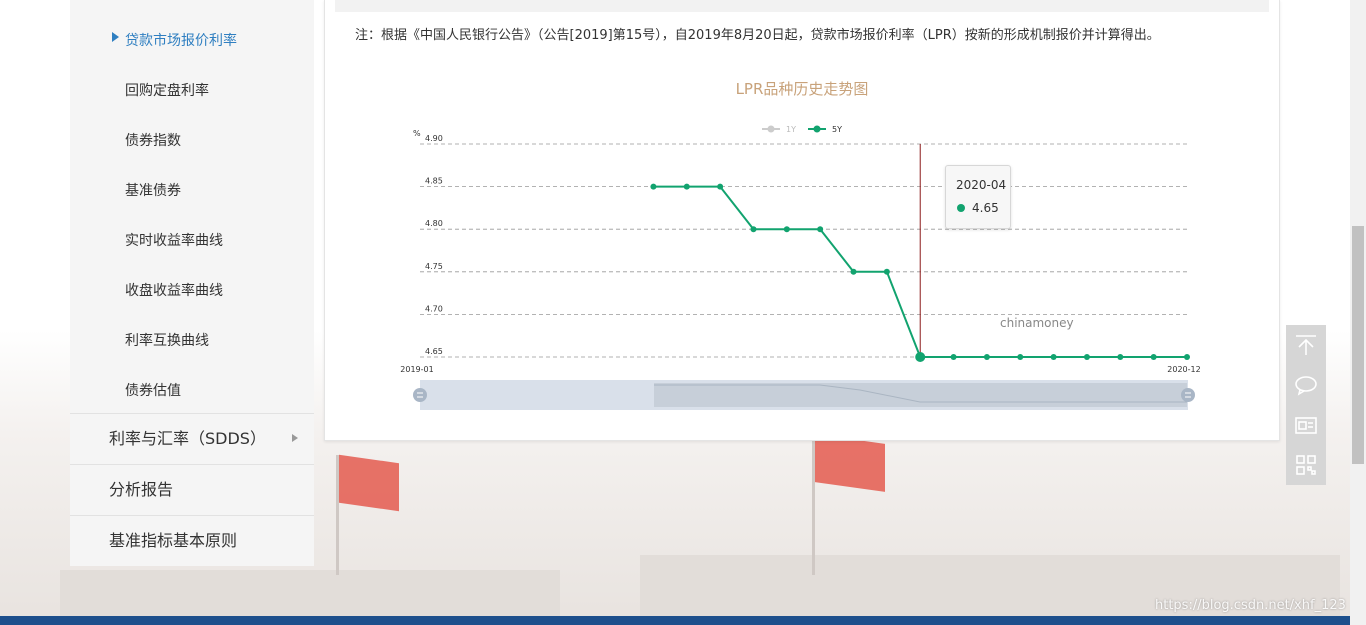 This screenshot has height=625, width=1366. Describe the element at coordinates (1183, 369) in the screenshot. I see `x-tick-label: 2020-12` at that location.